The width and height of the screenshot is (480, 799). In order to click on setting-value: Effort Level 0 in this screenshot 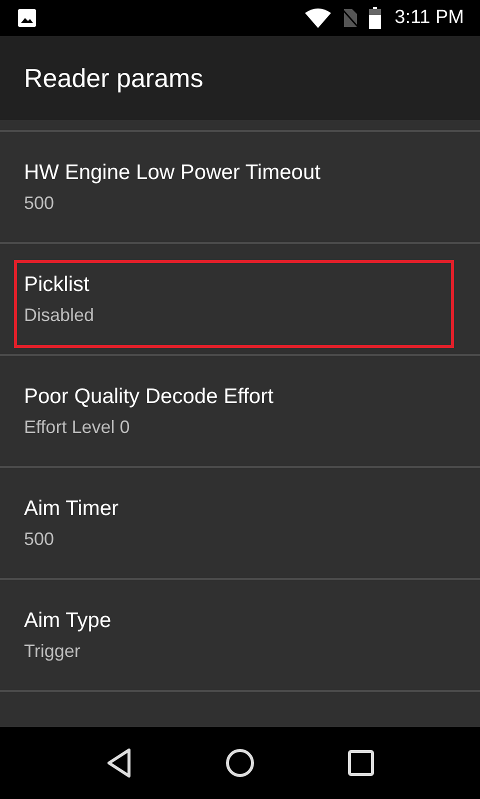, I will do `click(77, 427)`.